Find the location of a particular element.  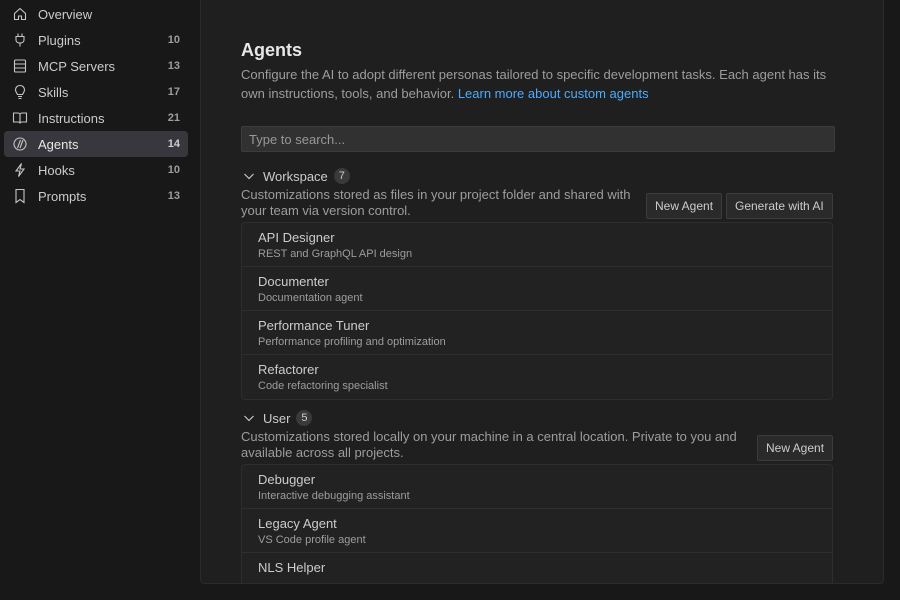

workspace-section-header: Workspace 7 is located at coordinates (295, 176).